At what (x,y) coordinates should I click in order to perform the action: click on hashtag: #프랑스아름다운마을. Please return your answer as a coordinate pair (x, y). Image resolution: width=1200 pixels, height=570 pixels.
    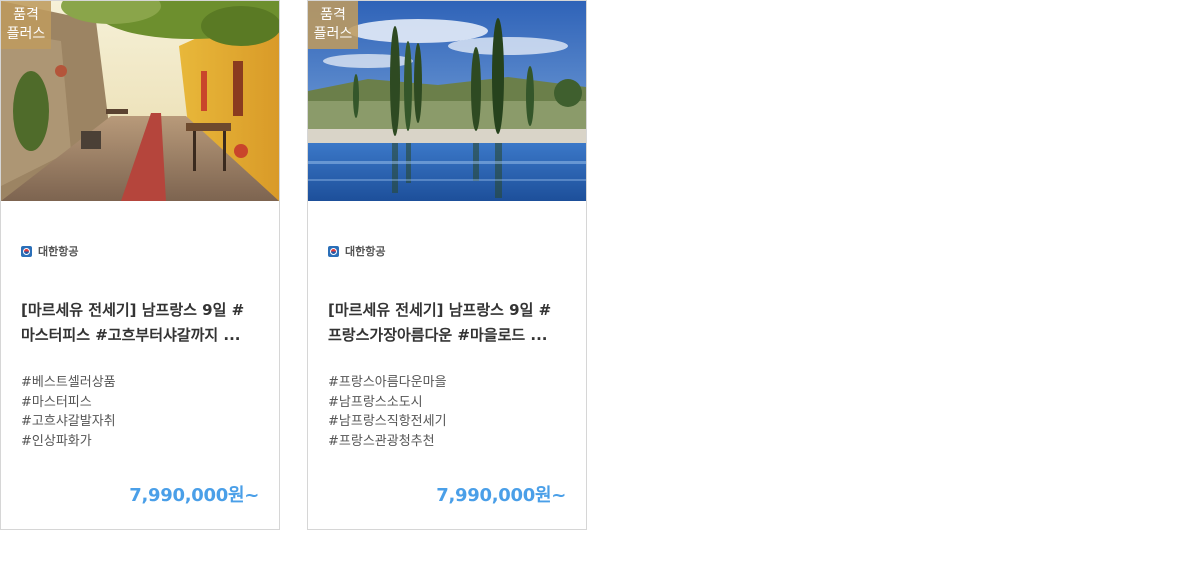
    Looking at the image, I should click on (387, 382).